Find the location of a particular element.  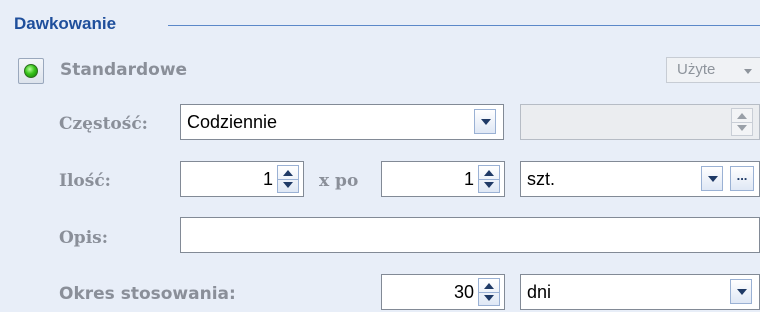

period-unit-value: dni is located at coordinates (539, 292).